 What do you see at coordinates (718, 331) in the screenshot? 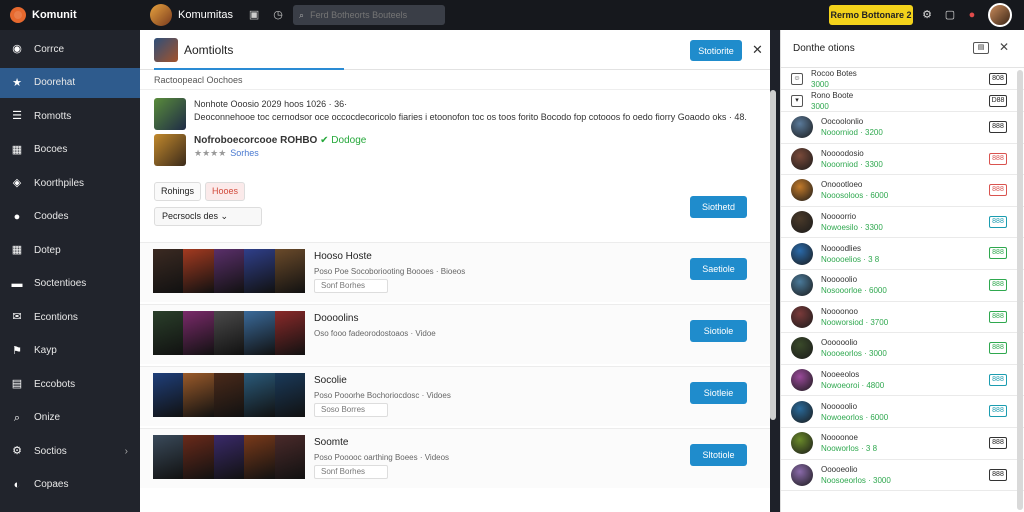
I see `group-join-button: Siotiole` at bounding box center [718, 331].